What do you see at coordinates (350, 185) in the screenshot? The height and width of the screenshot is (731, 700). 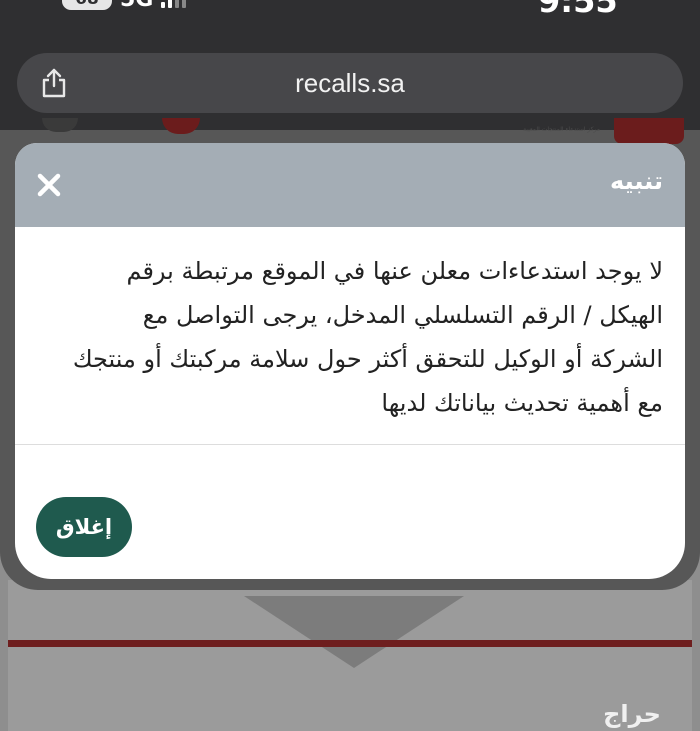 I see `dialog-header: تنبيه` at bounding box center [350, 185].